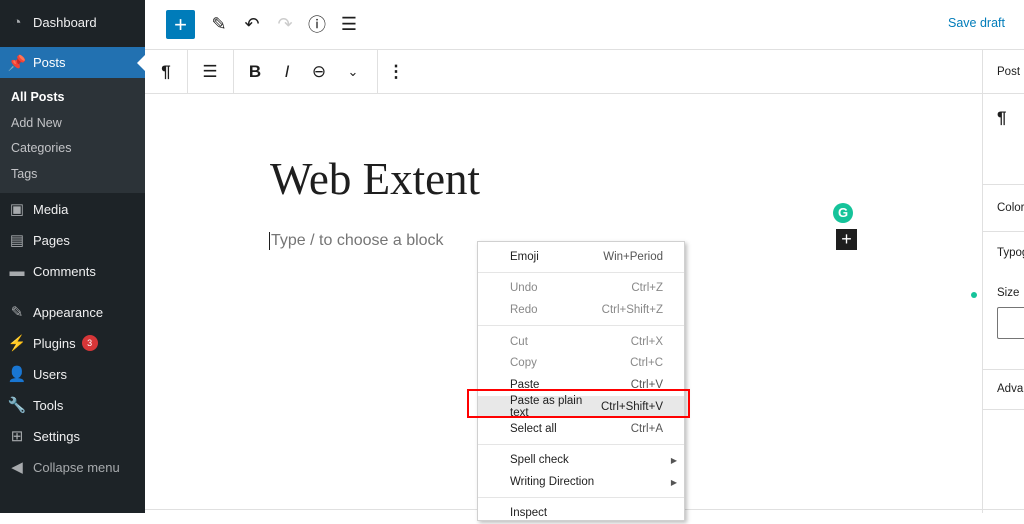  Describe the element at coordinates (1010, 253) in the screenshot. I see `typography-heading: Typography` at that location.